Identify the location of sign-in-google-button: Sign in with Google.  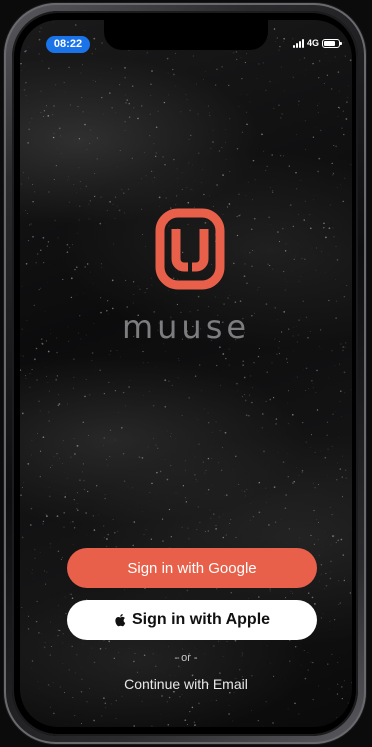
(192, 568).